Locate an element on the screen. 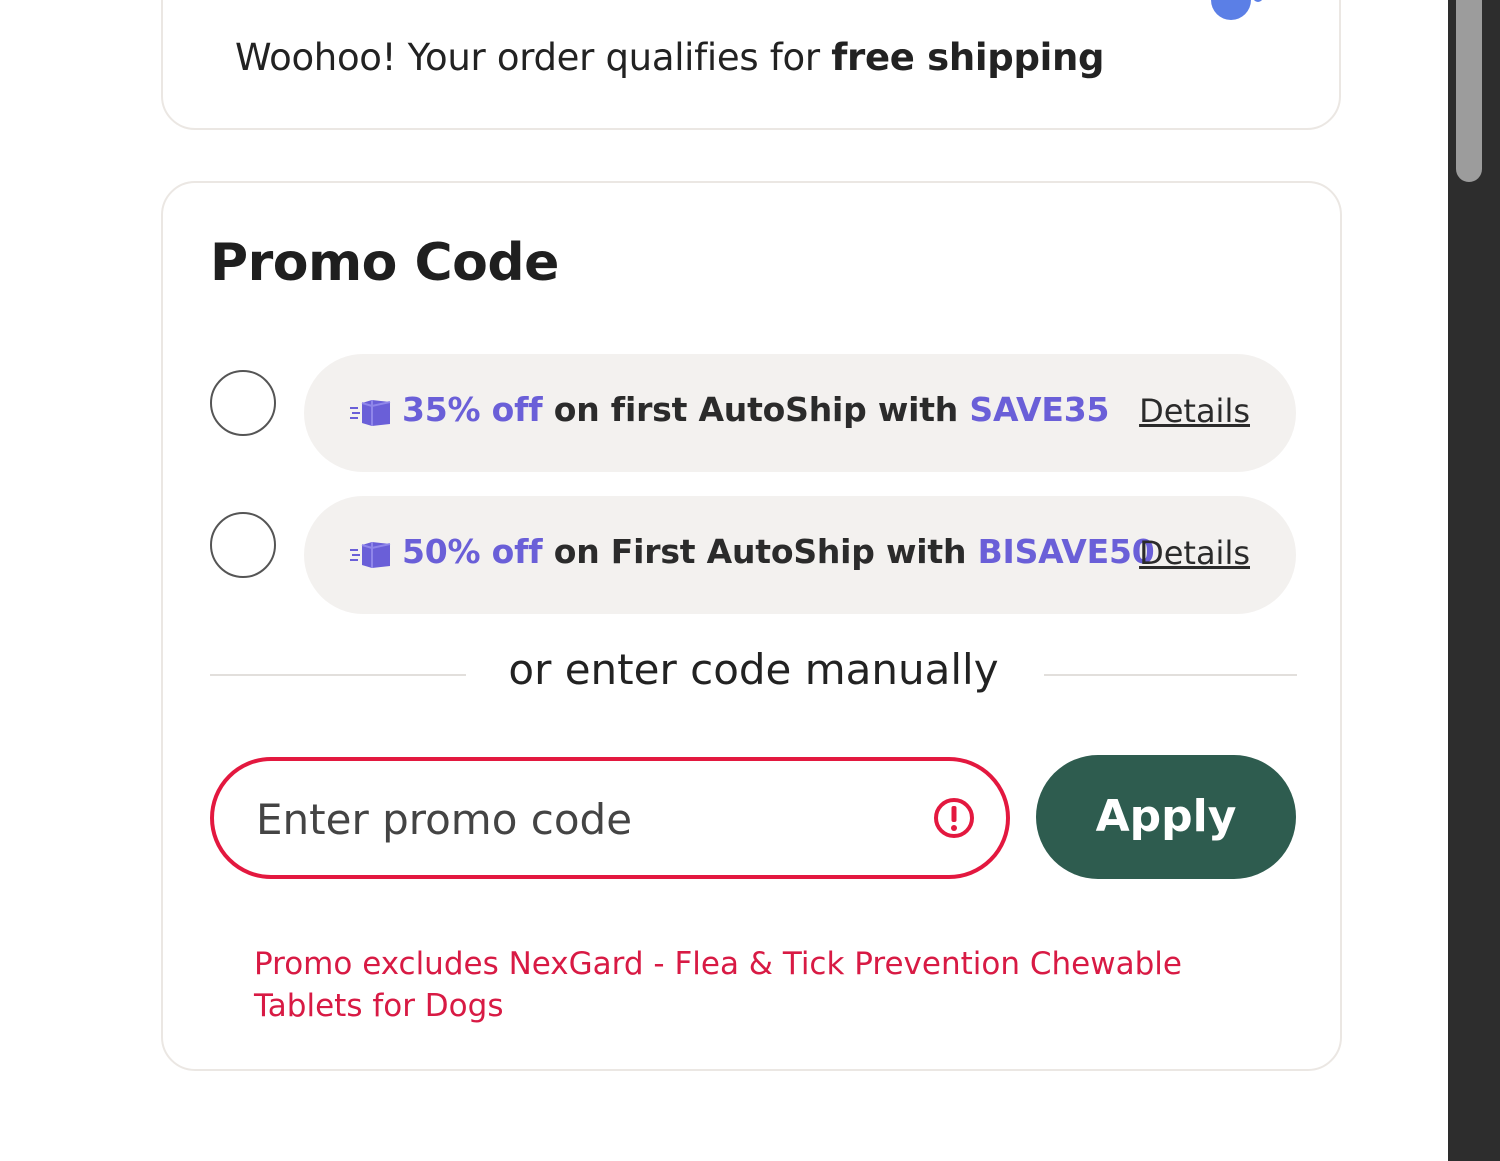 The width and height of the screenshot is (1500, 1161). free-shipping-message-prefix: Woohoo! Your order qualifies for is located at coordinates (533, 57).